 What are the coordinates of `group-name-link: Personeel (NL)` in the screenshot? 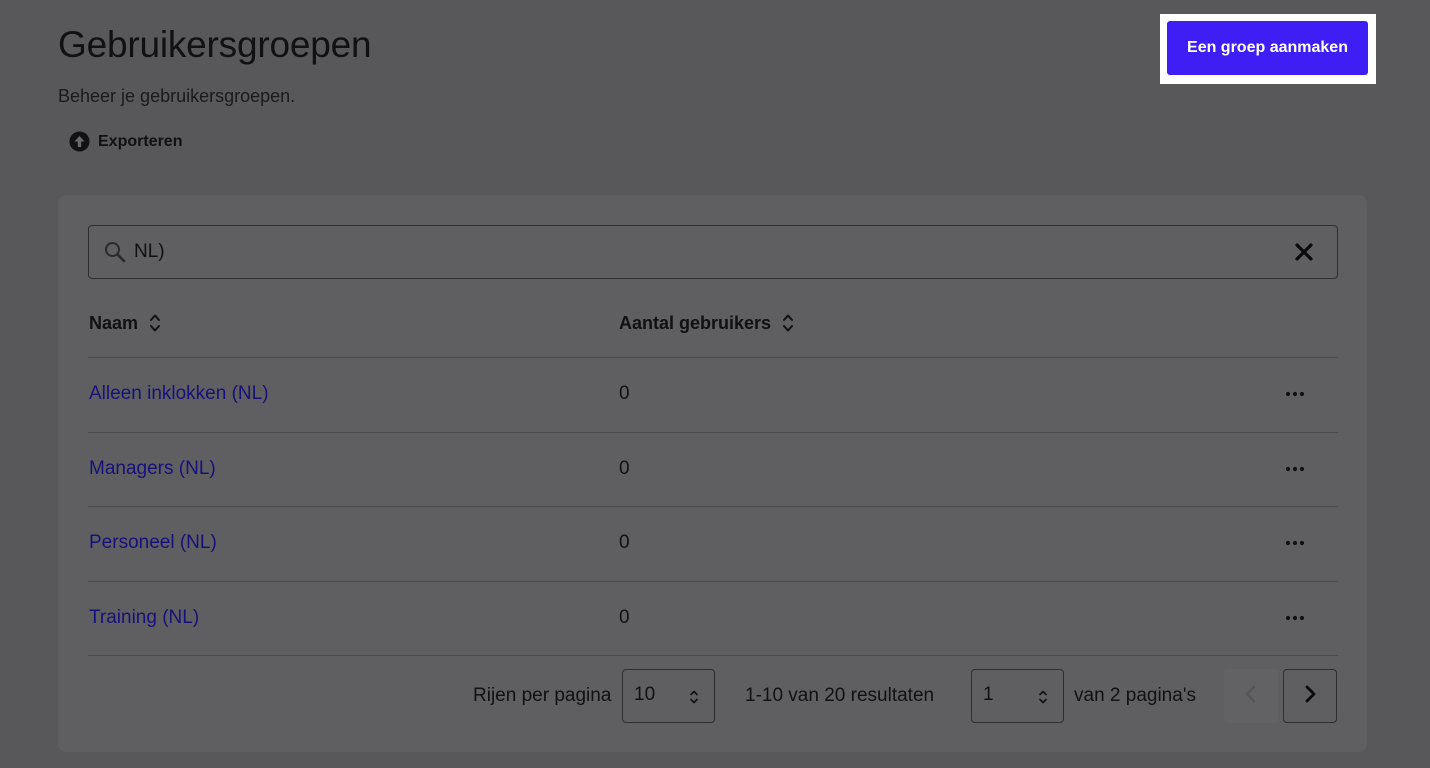 It's located at (153, 543).